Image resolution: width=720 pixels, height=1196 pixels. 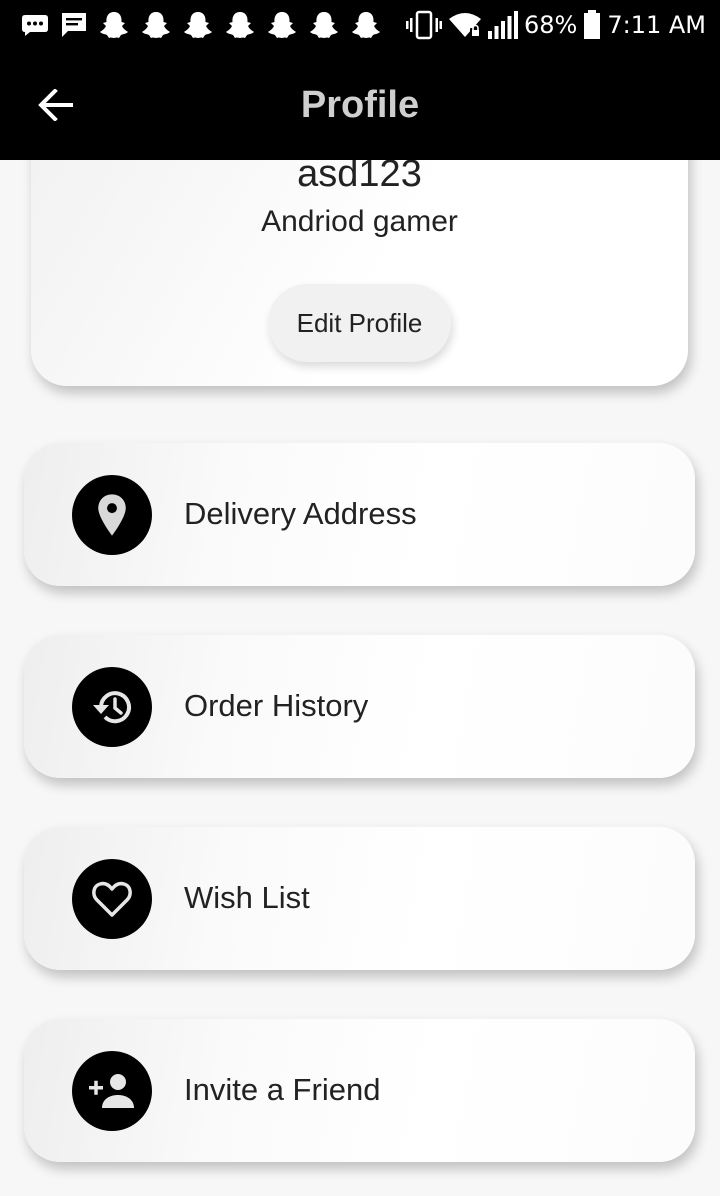 I want to click on history-icon, so click(x=112, y=707).